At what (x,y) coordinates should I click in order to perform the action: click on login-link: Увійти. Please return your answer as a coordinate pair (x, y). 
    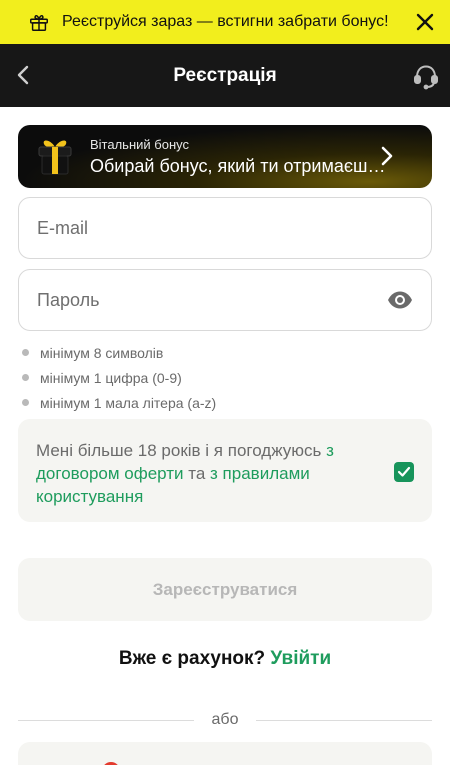
    Looking at the image, I should click on (300, 658).